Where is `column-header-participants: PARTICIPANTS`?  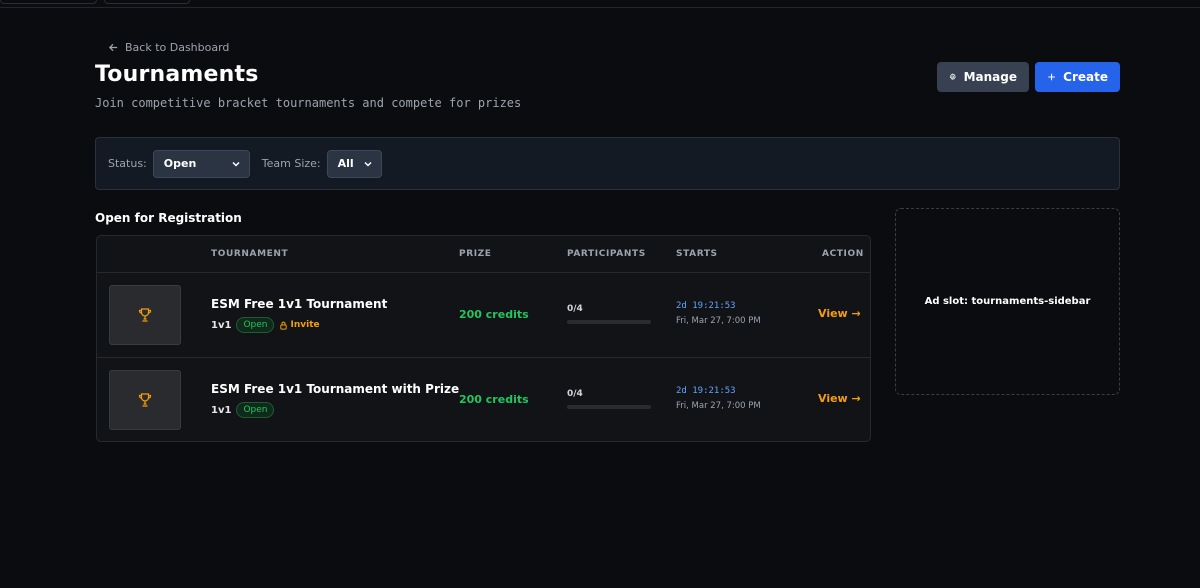 column-header-participants: PARTICIPANTS is located at coordinates (606, 254).